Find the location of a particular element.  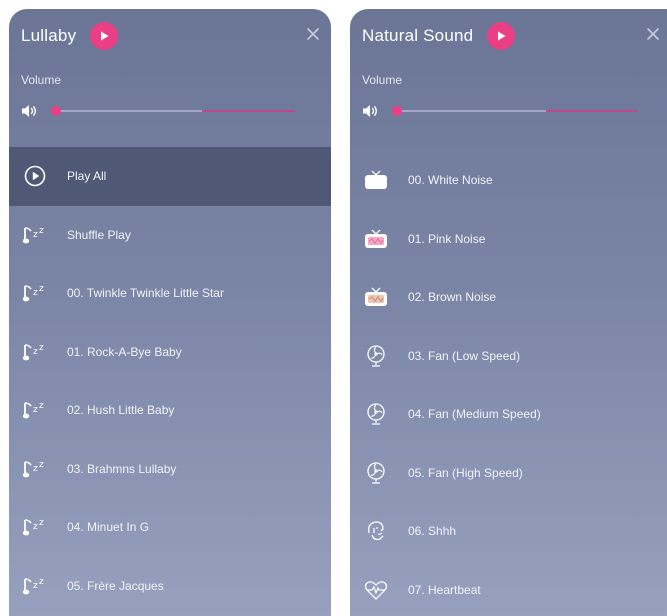

list-item-label: 00. White Noise is located at coordinates (450, 180).